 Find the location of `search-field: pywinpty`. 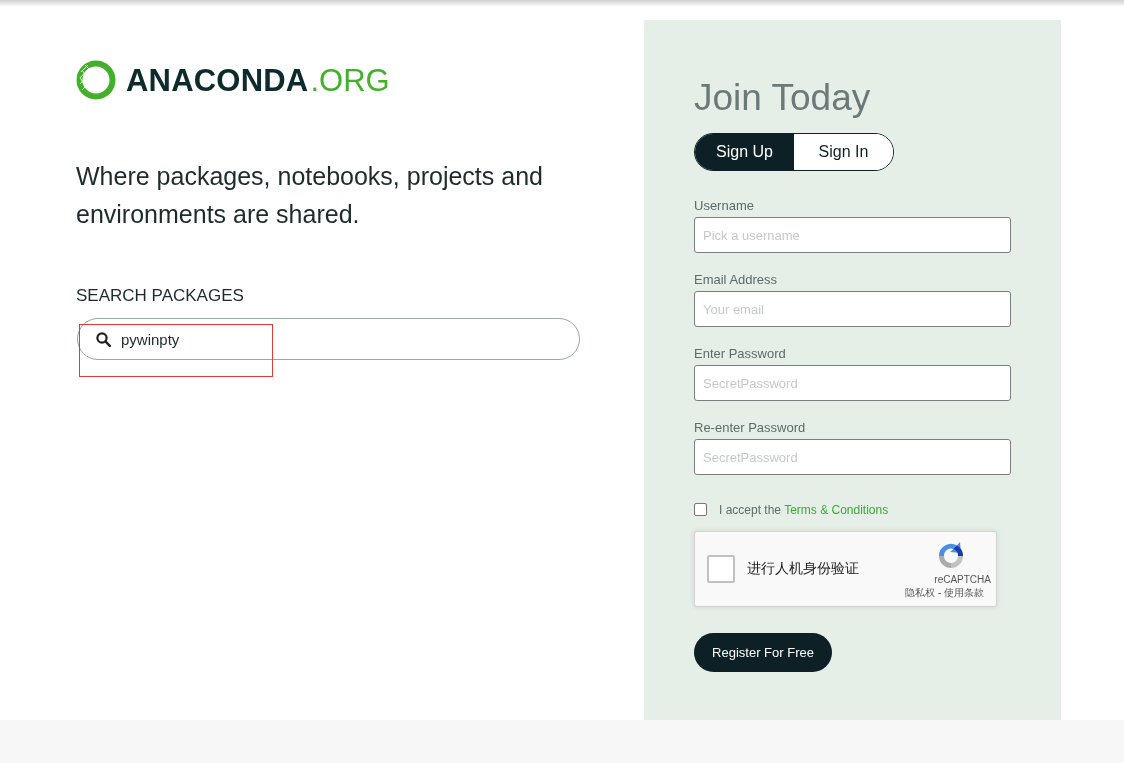

search-field: pywinpty is located at coordinates (328, 339).